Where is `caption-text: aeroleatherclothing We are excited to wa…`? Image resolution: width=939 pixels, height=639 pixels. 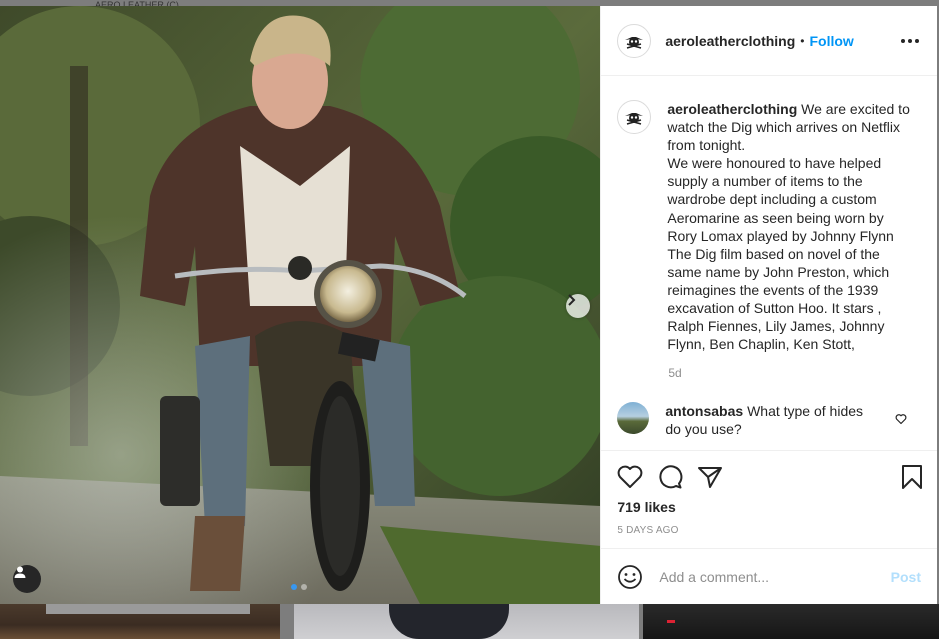 caption-text: aeroleatherclothing We are excited to wa… is located at coordinates (789, 226).